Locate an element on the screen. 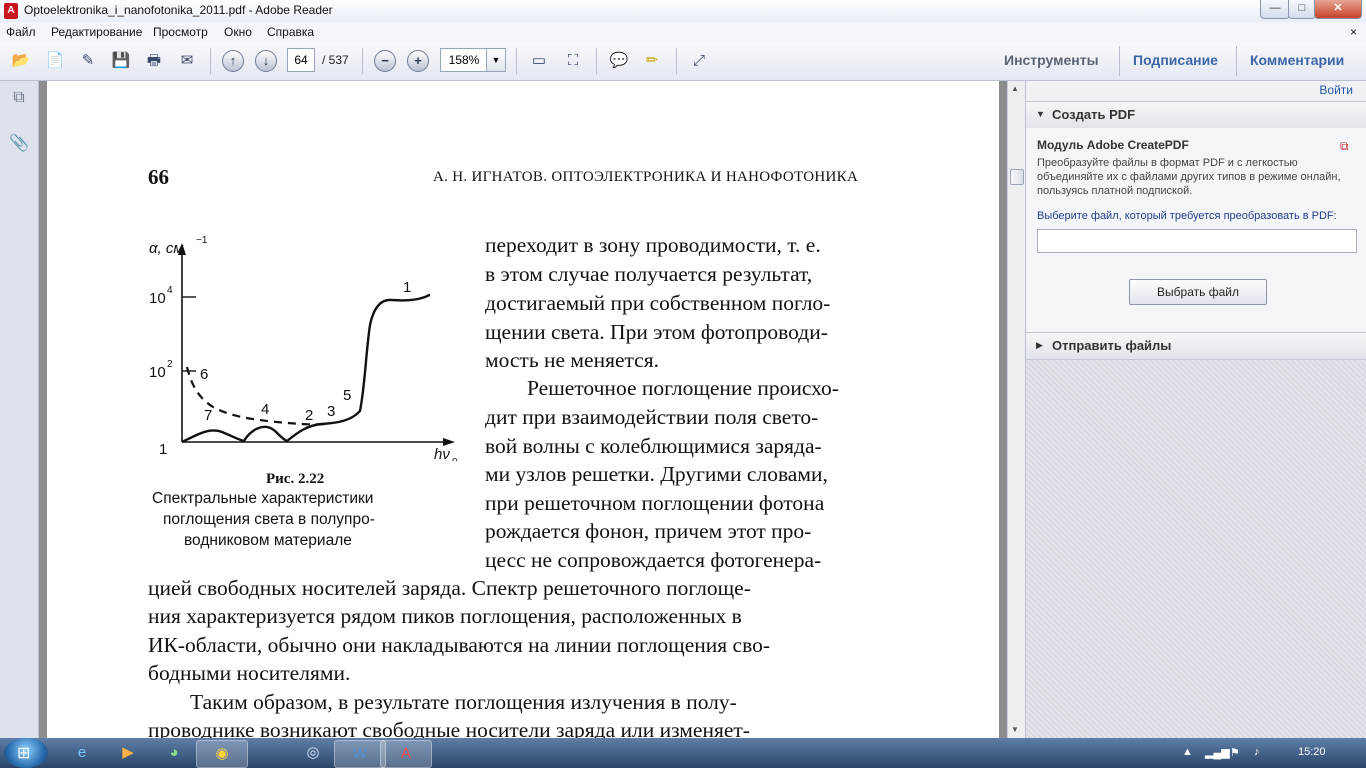 This screenshot has width=1366, height=768. y-axis-label-exp: −1 is located at coordinates (202, 240).